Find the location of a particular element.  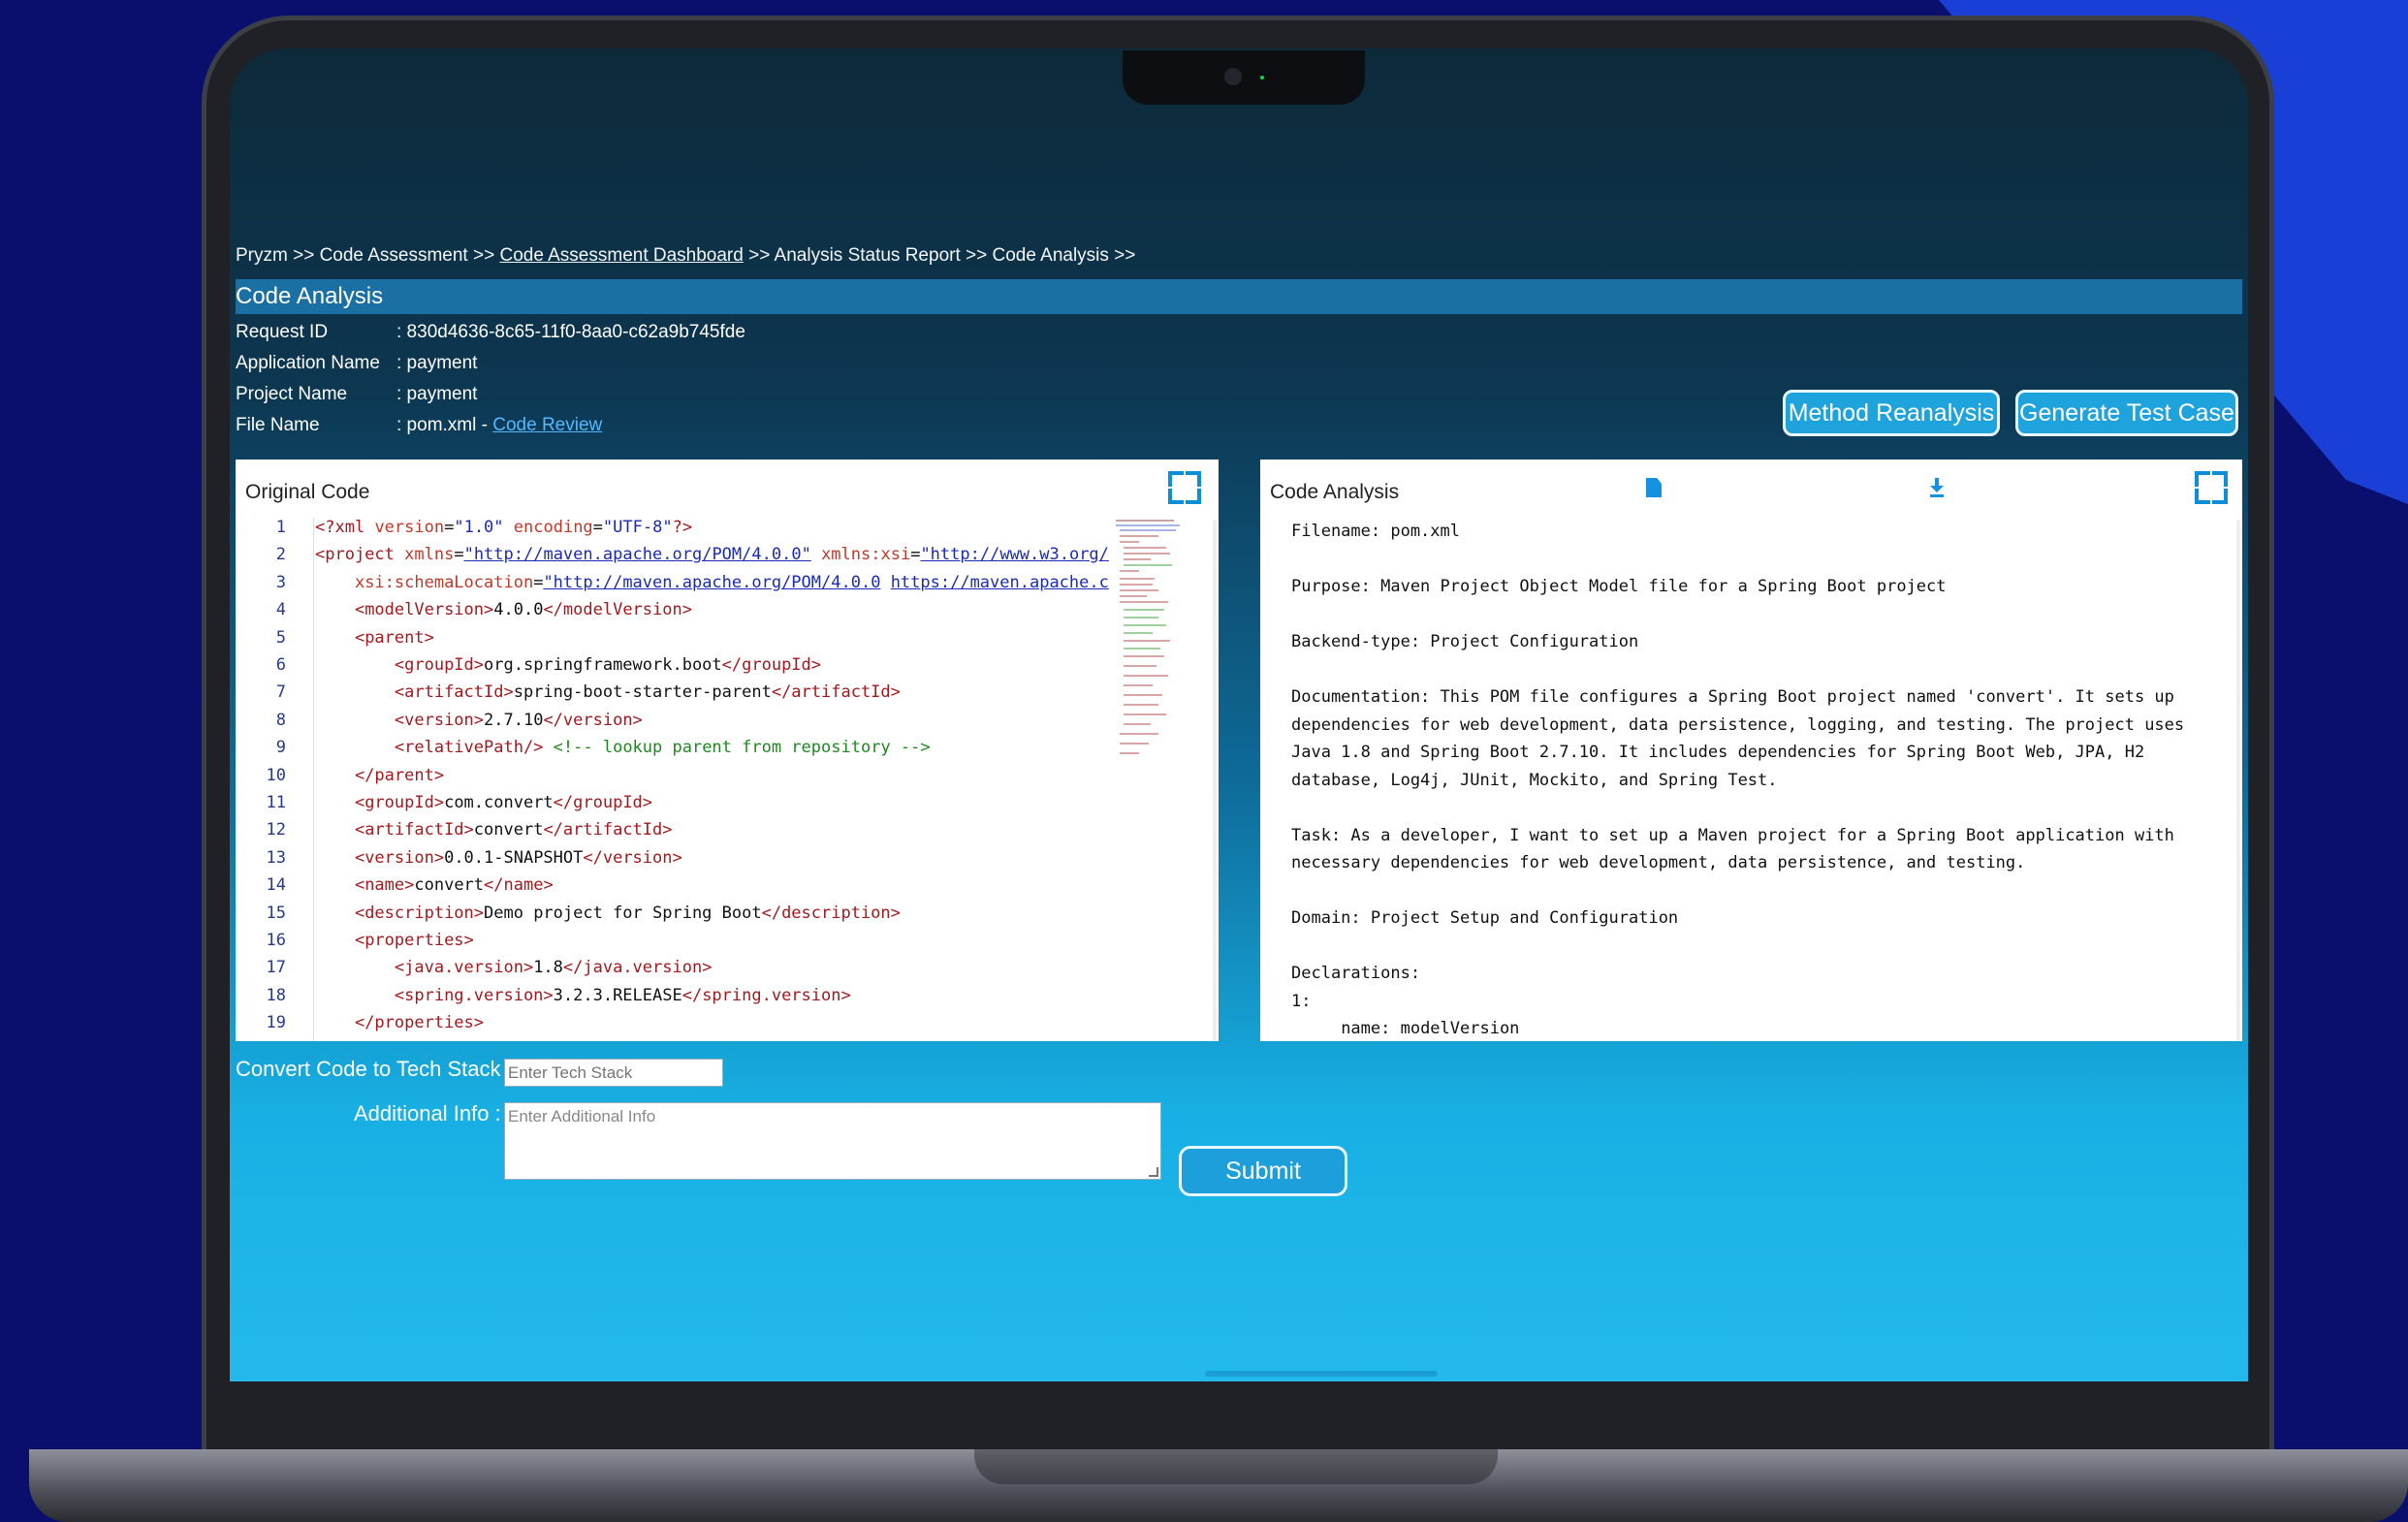

line-number: 18 is located at coordinates (276, 995).